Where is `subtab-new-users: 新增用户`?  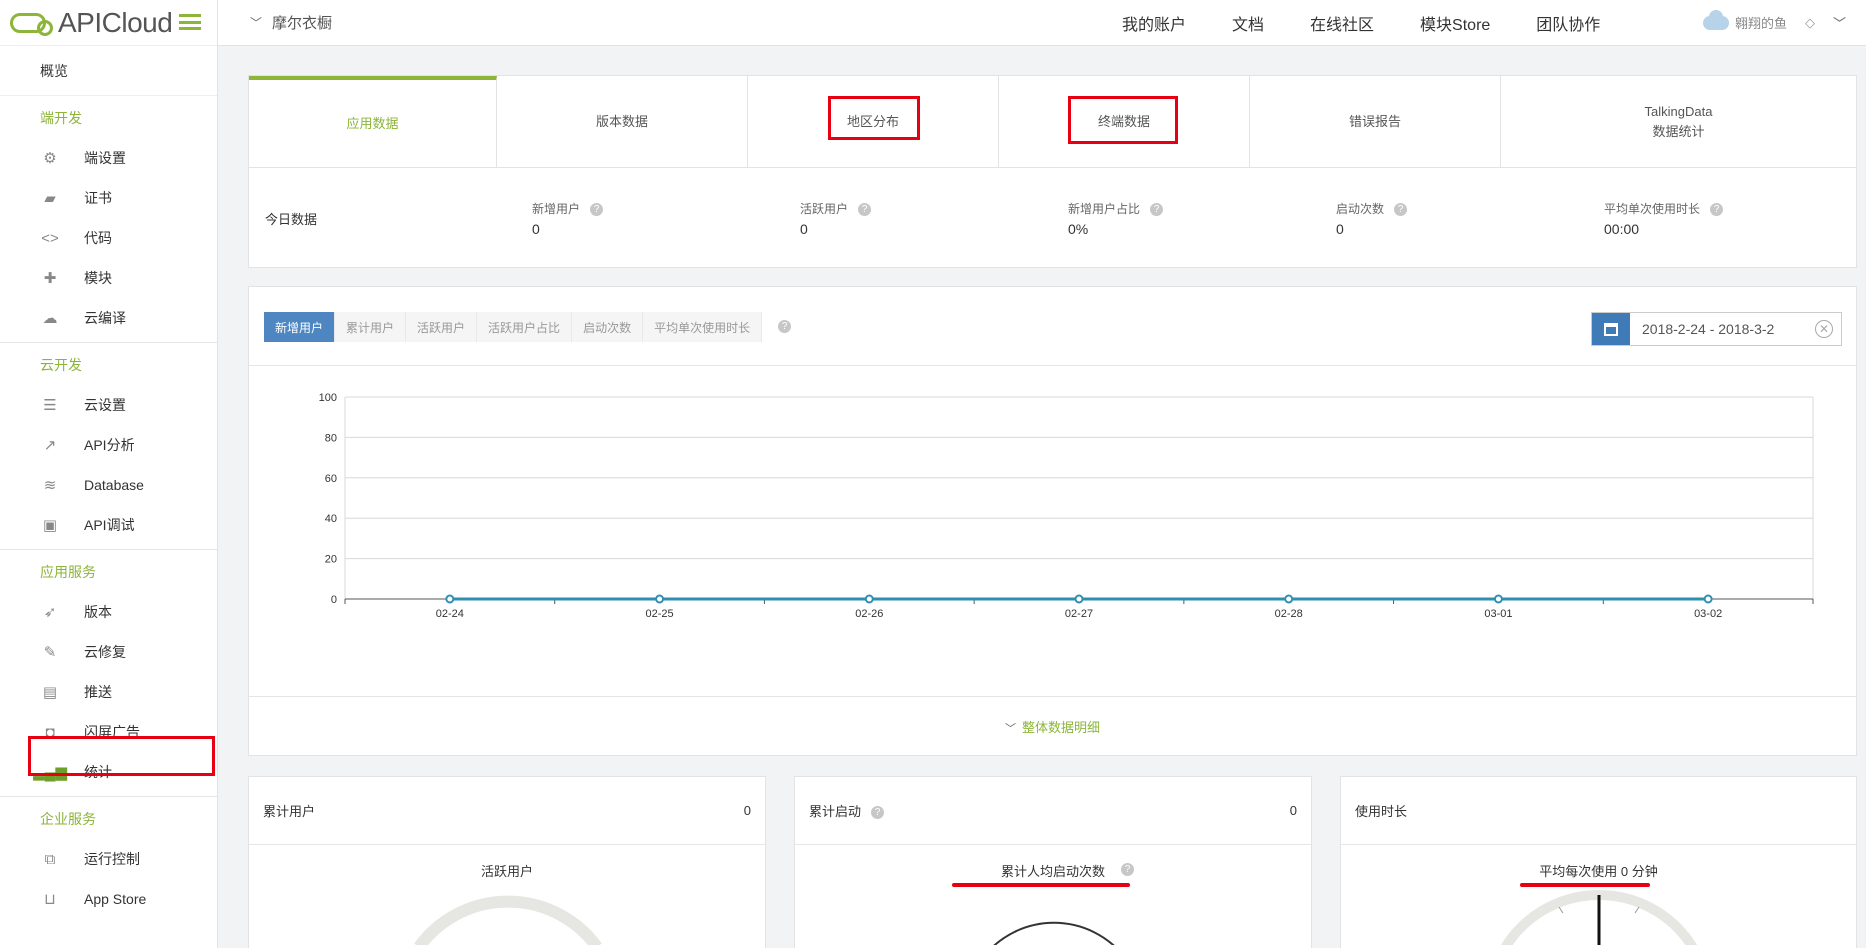
subtab-new-users: 新增用户 is located at coordinates (300, 327).